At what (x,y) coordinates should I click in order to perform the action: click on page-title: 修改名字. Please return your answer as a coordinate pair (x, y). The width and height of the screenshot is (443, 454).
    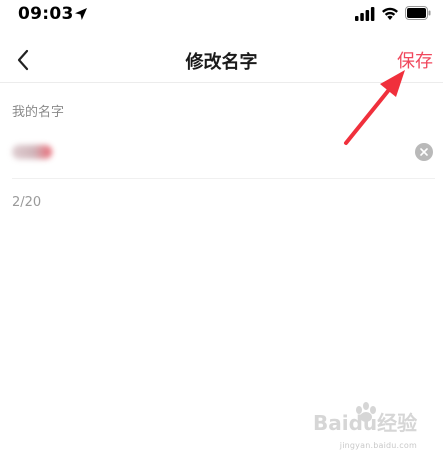
    Looking at the image, I should click on (221, 62).